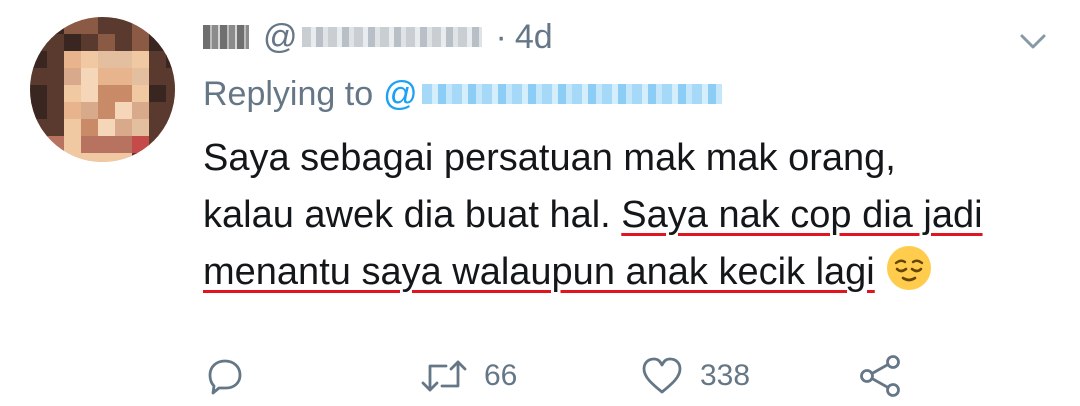 This screenshot has height=406, width=1080. I want to click on replying-to-label: Replying to, so click(288, 93).